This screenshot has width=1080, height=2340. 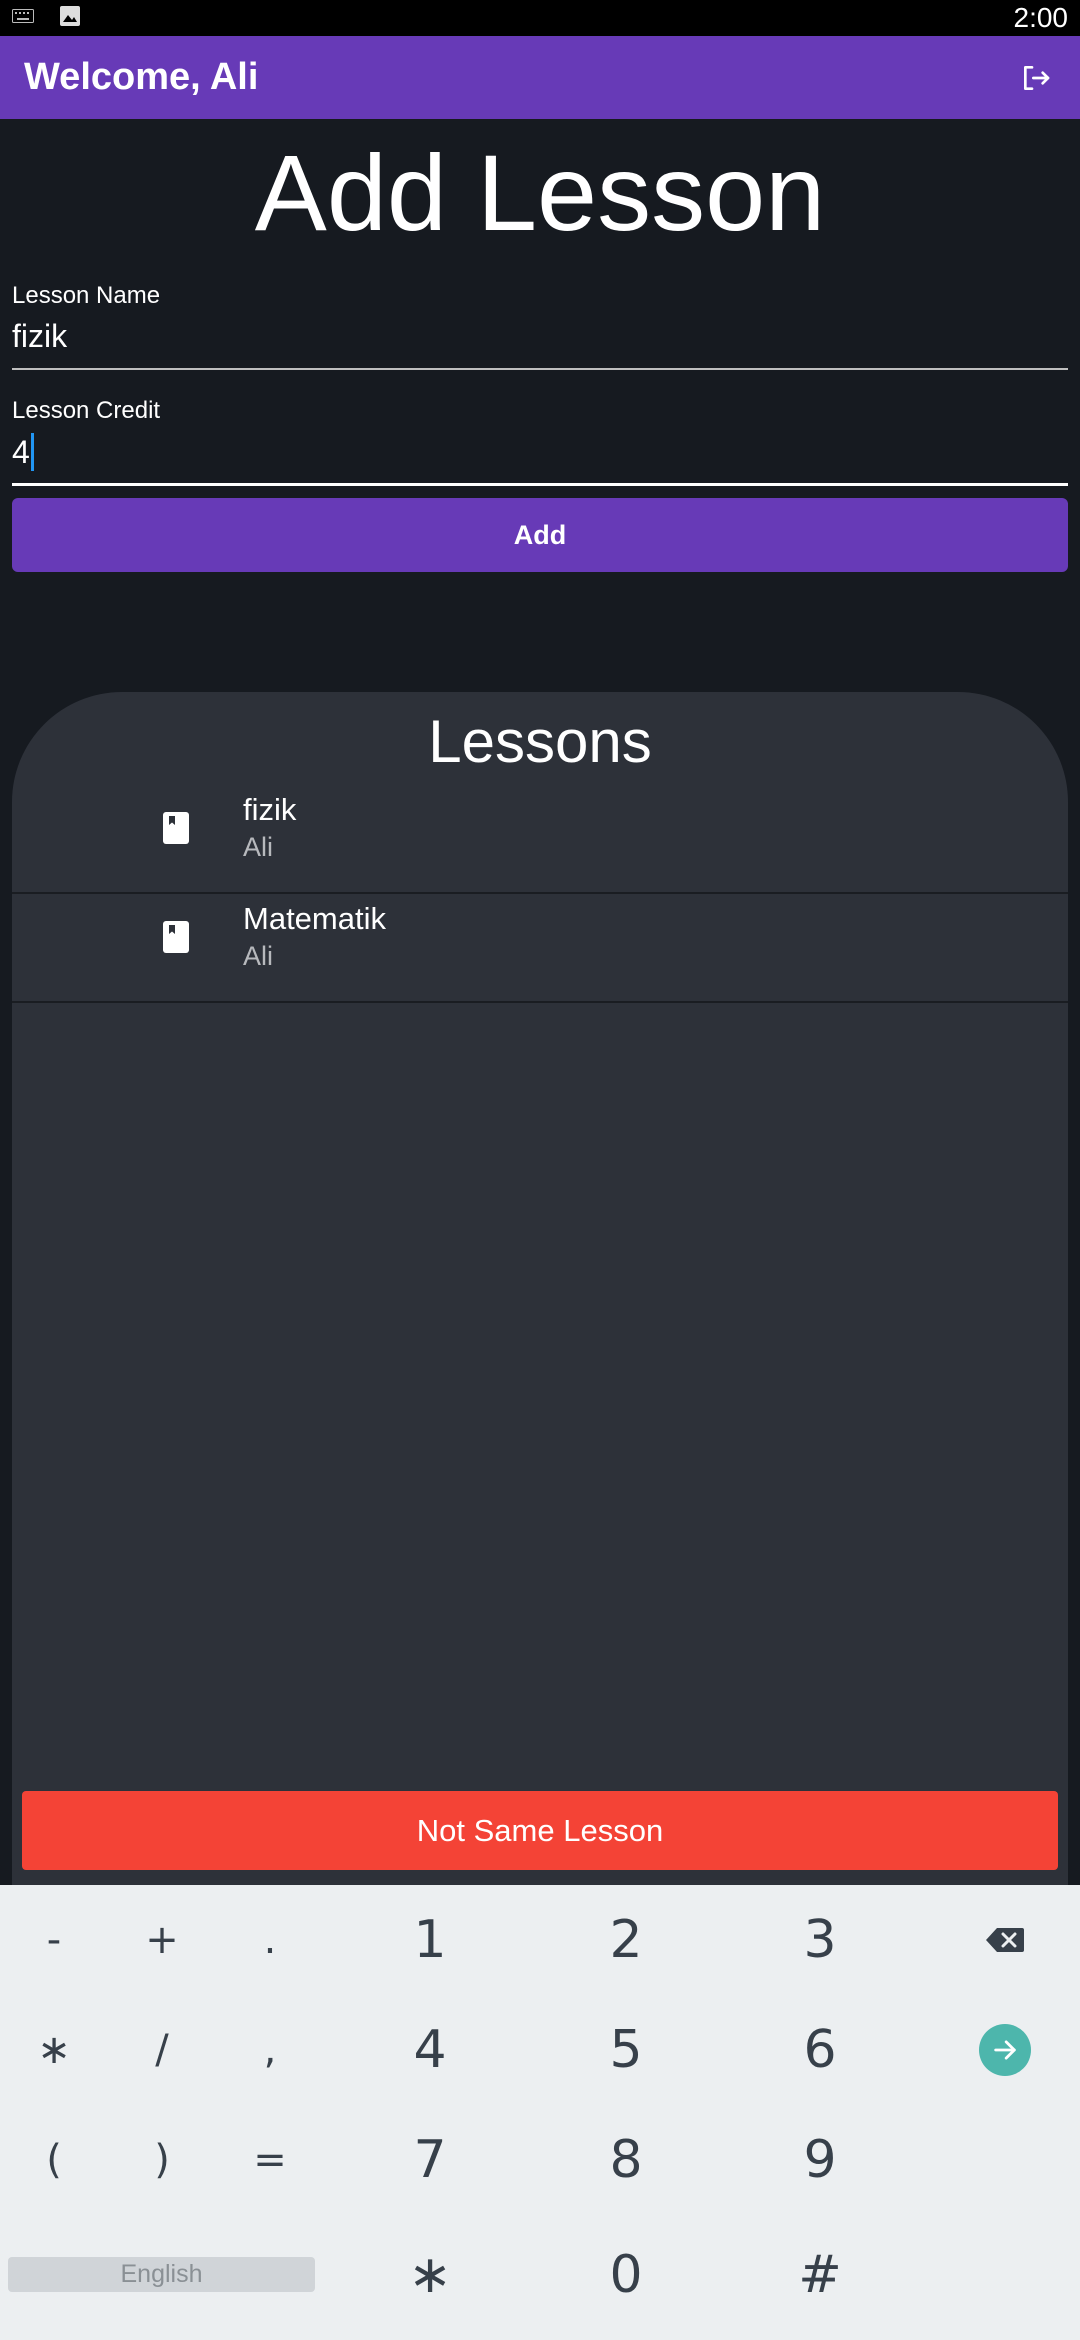 What do you see at coordinates (540, 18) in the screenshot?
I see `status-bar: 2:00` at bounding box center [540, 18].